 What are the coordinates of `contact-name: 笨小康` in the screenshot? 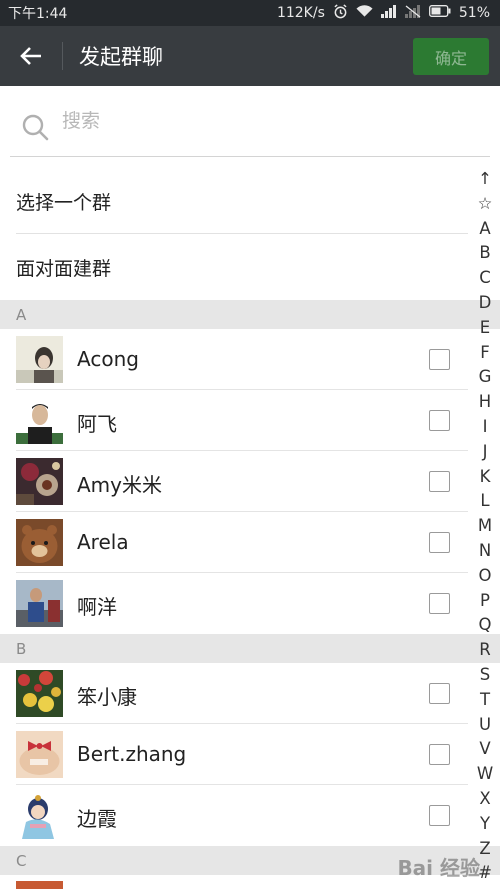 It's located at (107, 697).